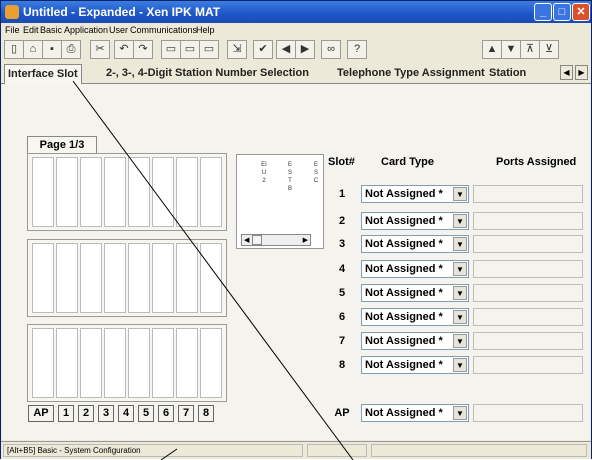 This screenshot has height=460, width=592. What do you see at coordinates (331, 49) in the screenshot?
I see `connect-icon: ∞` at bounding box center [331, 49].